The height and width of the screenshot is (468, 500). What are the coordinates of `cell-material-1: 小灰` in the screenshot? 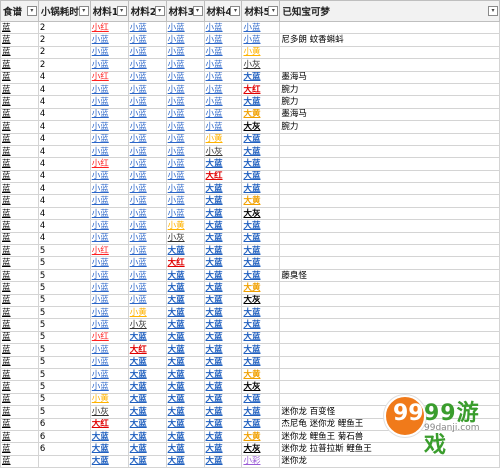 It's located at (109, 412).